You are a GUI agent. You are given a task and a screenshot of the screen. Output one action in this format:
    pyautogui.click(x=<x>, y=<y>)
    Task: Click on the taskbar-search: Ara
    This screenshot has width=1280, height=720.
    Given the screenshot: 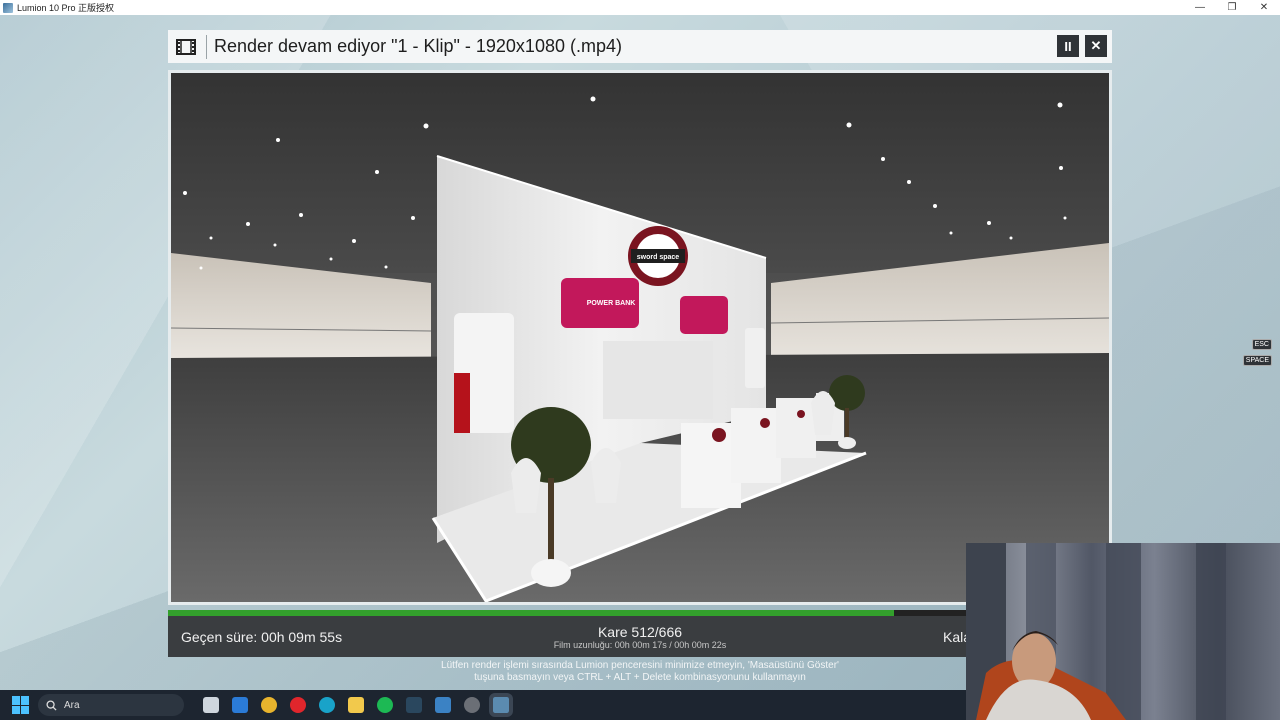 What is the action you would take?
    pyautogui.click(x=111, y=705)
    